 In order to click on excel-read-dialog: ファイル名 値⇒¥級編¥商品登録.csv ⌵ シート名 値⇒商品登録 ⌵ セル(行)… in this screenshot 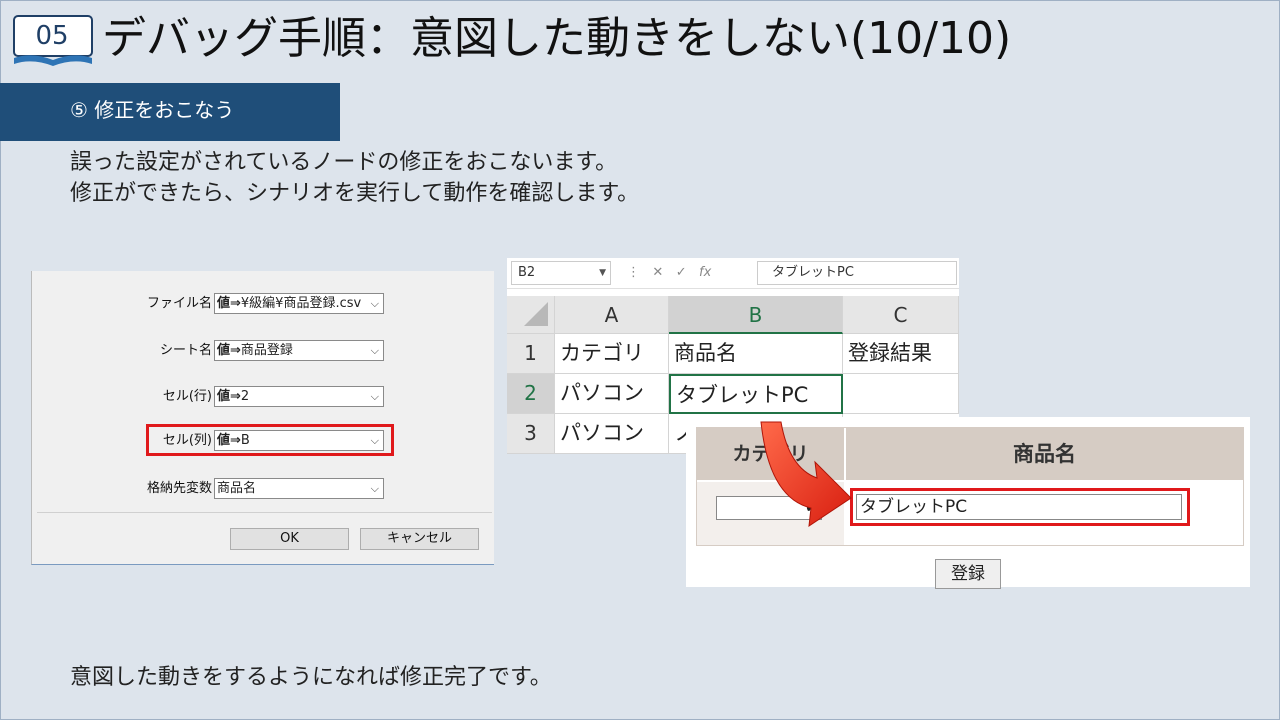, I will do `click(262, 418)`.